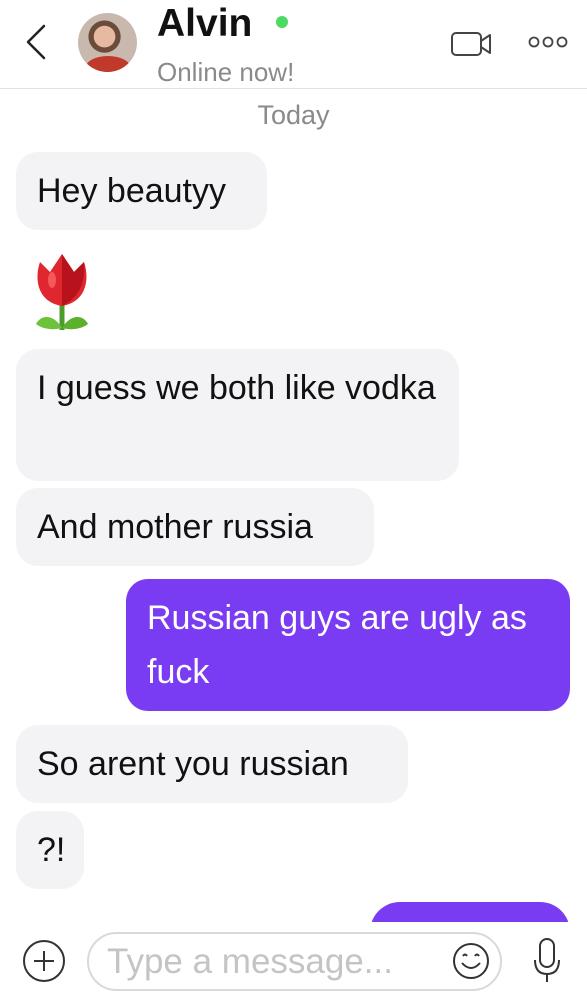  What do you see at coordinates (548, 42) in the screenshot?
I see `more-options-icon` at bounding box center [548, 42].